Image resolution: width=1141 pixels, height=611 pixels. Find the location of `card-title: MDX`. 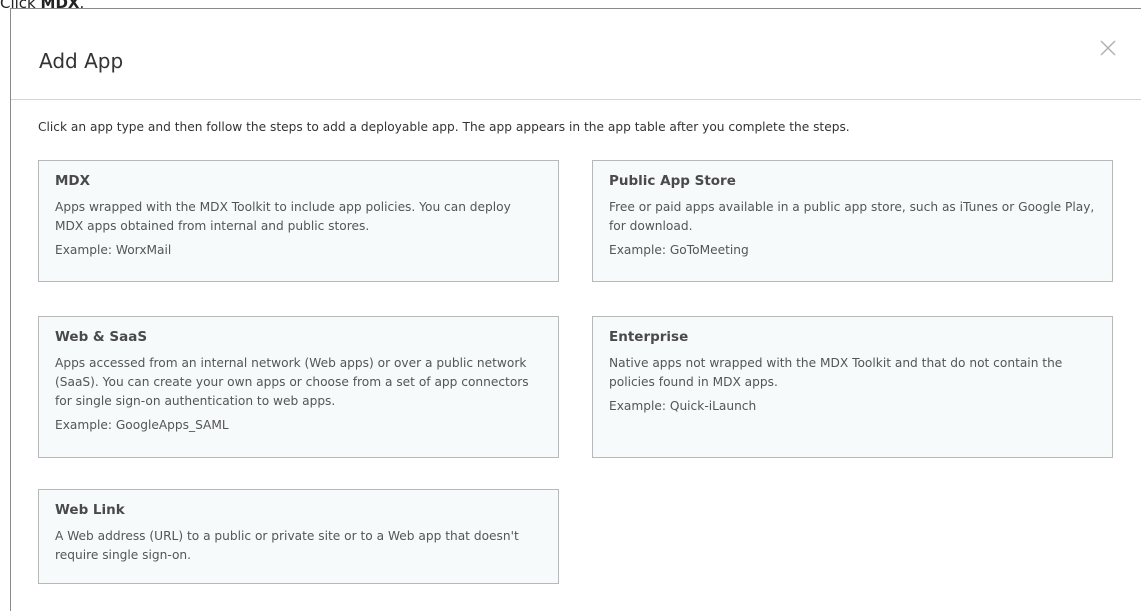

card-title: MDX is located at coordinates (73, 181).